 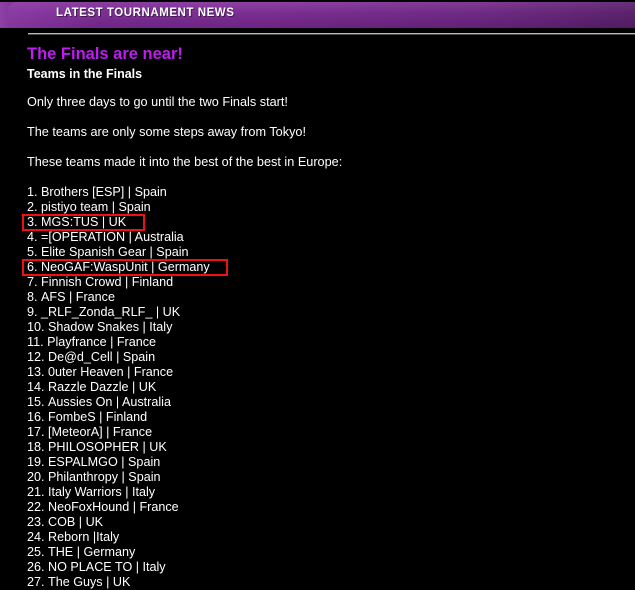 I want to click on list-item: 7. Finnish Crowd | Finland, so click(x=327, y=282).